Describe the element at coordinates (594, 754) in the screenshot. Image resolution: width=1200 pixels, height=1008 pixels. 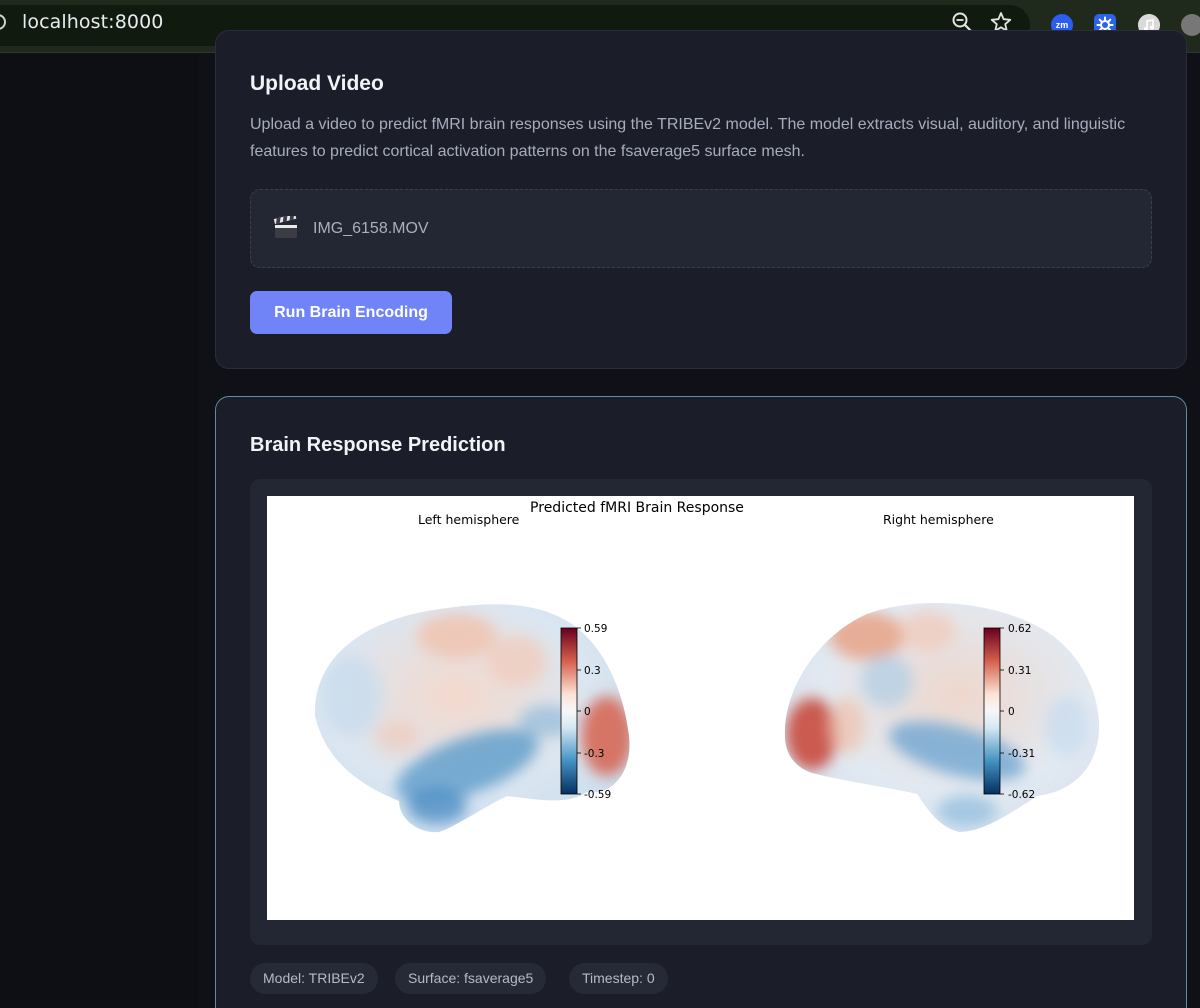
I see `left-cbar-tick-neg: -0.3` at that location.